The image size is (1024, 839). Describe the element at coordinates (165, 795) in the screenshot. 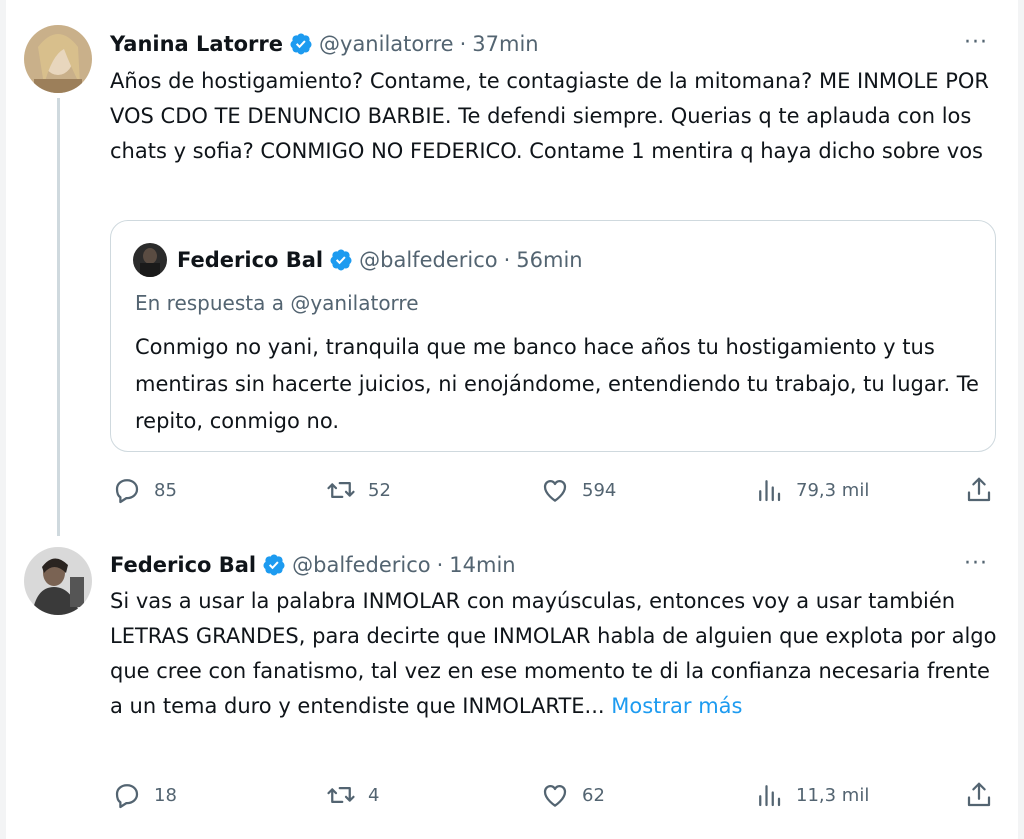

I see `reply-count: 18` at that location.